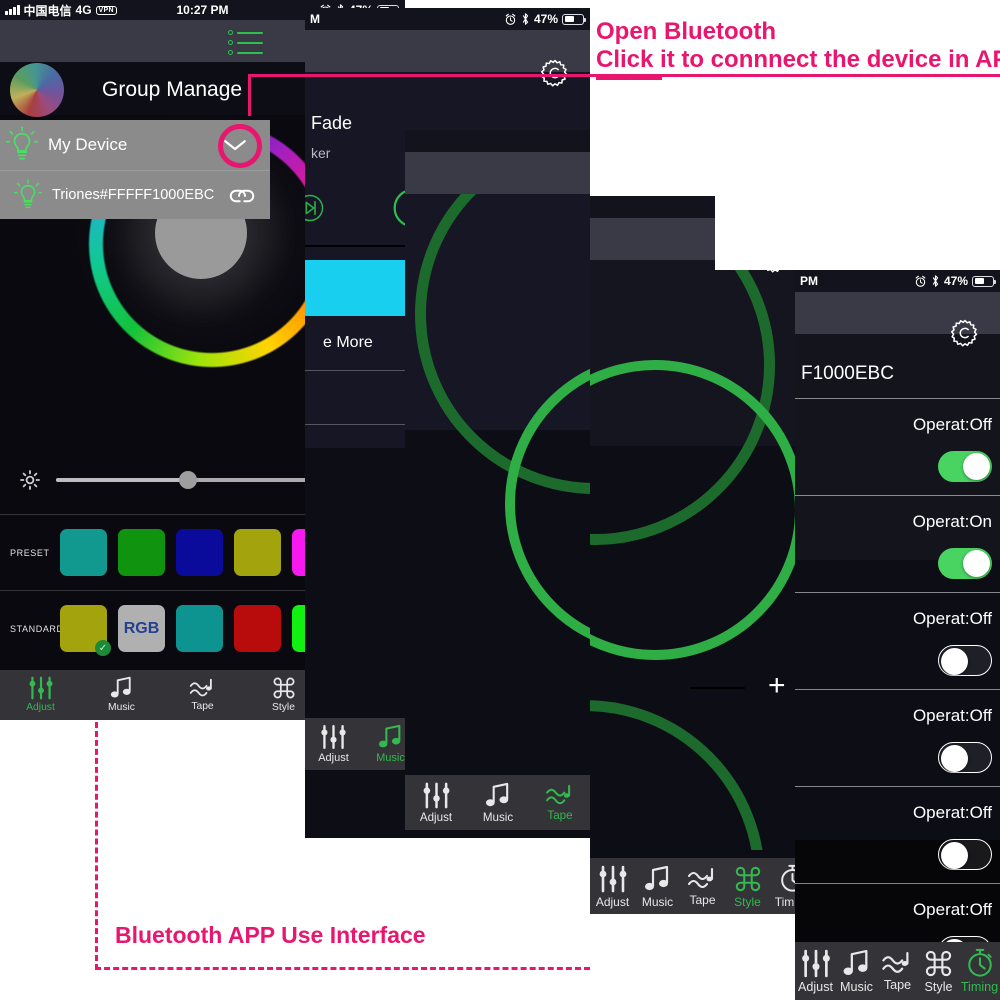 The width and height of the screenshot is (1000, 1000). I want to click on group-list-icon, so click(245, 42).